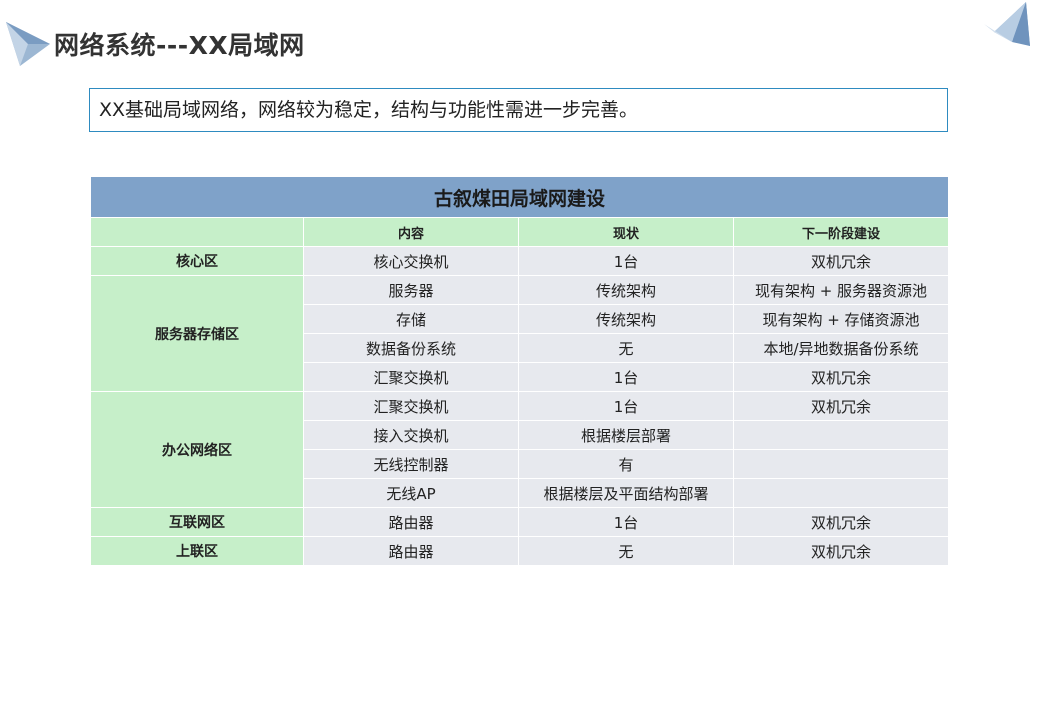 This screenshot has height=720, width=1040. What do you see at coordinates (179, 45) in the screenshot?
I see `page-title: 网络系统---XX局域网` at bounding box center [179, 45].